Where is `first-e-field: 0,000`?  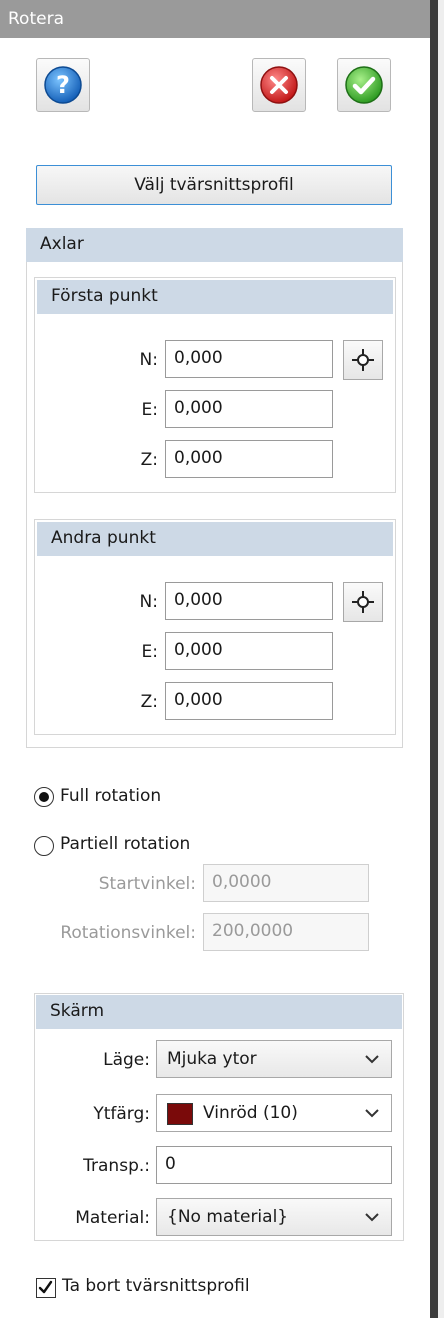
first-e-field: 0,000 is located at coordinates (249, 409).